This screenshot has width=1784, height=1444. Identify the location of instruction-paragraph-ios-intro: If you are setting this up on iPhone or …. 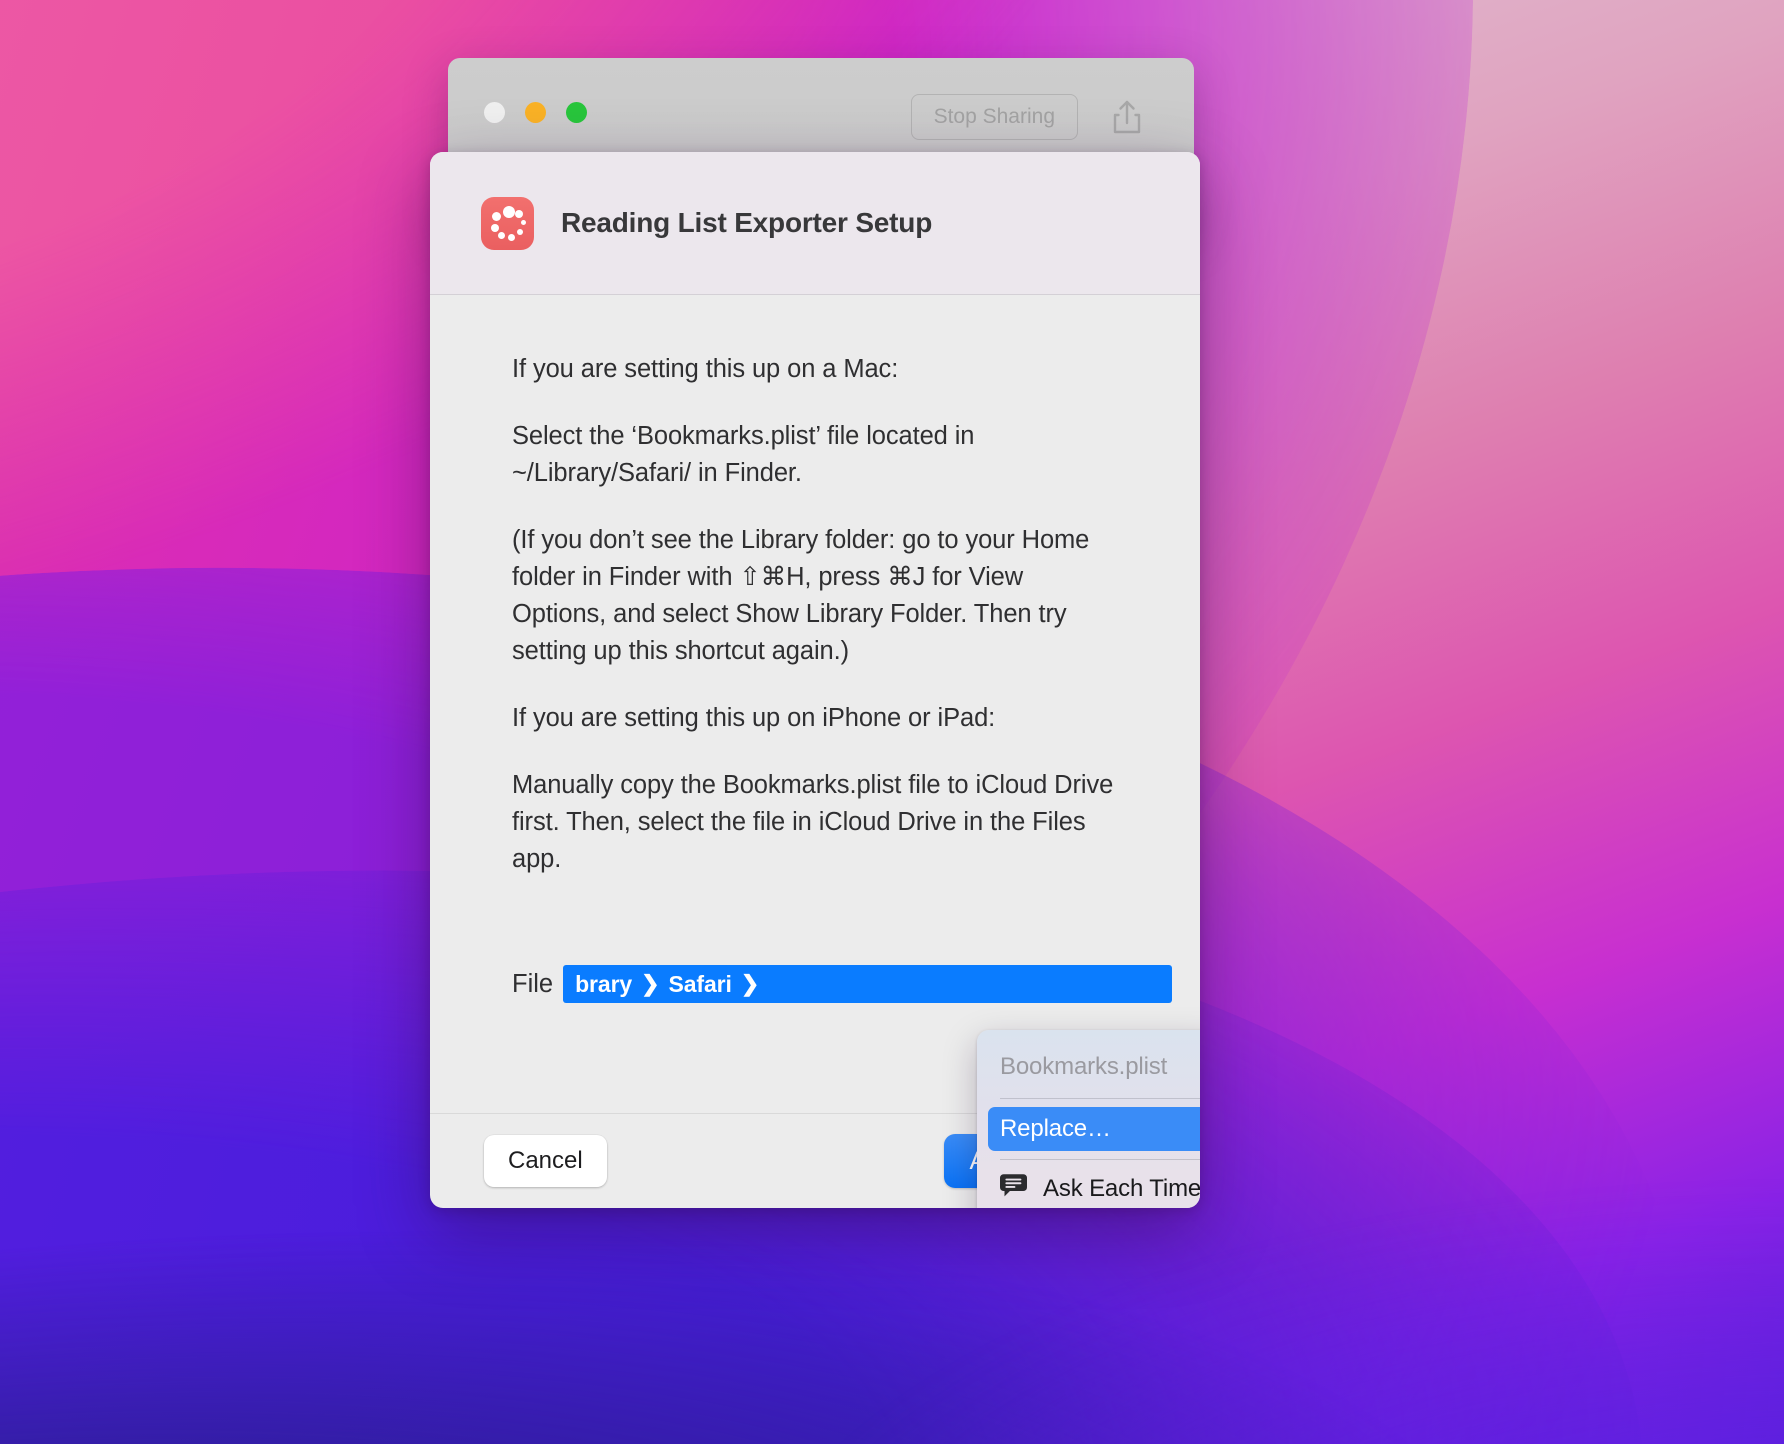
(754, 718).